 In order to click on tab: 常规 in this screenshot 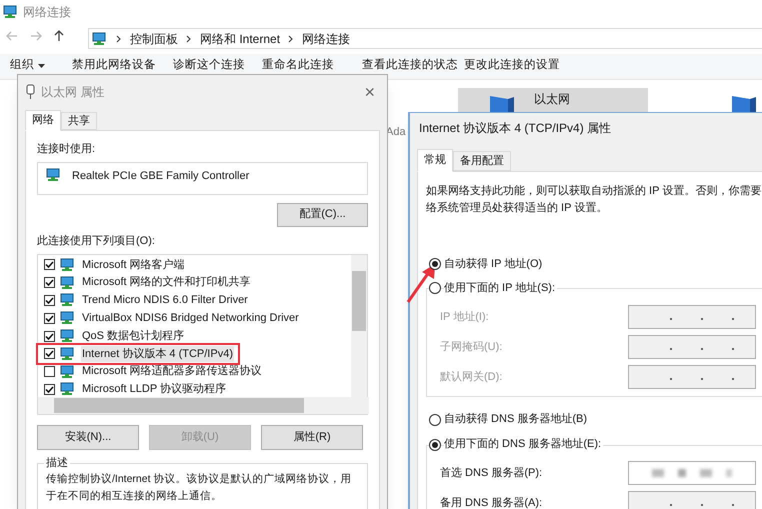, I will do `click(435, 160)`.